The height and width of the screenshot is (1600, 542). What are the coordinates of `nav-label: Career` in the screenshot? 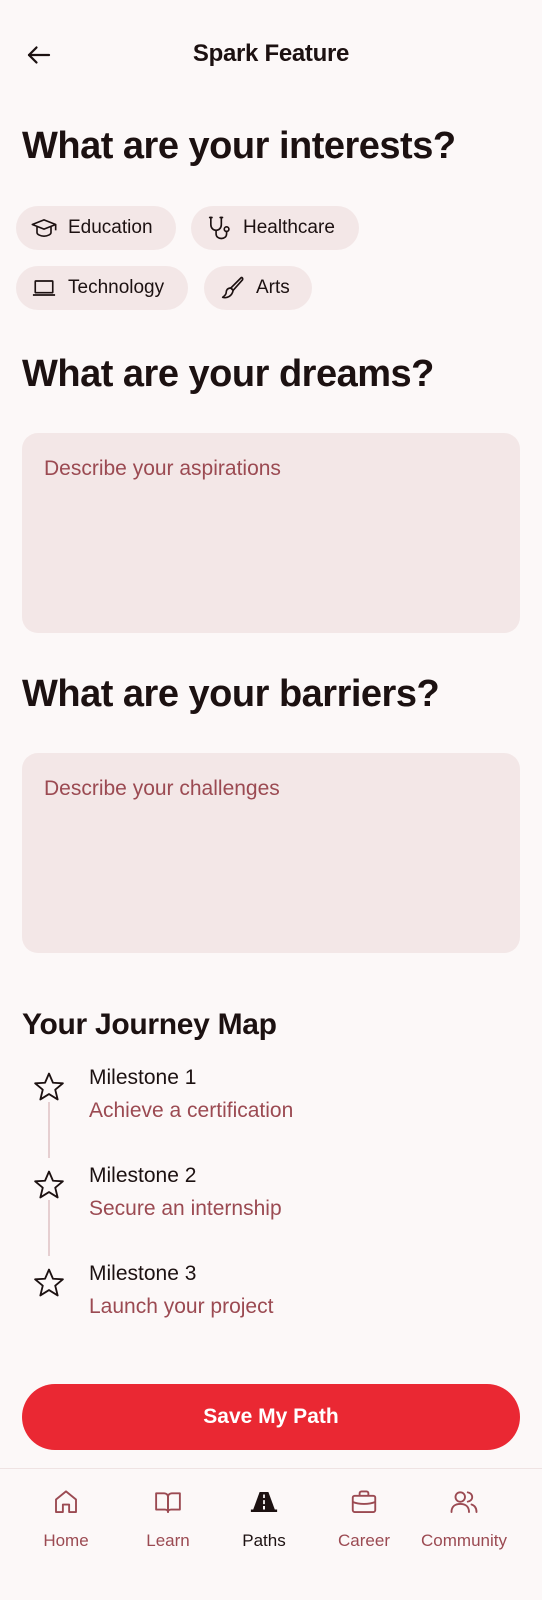 It's located at (364, 1540).